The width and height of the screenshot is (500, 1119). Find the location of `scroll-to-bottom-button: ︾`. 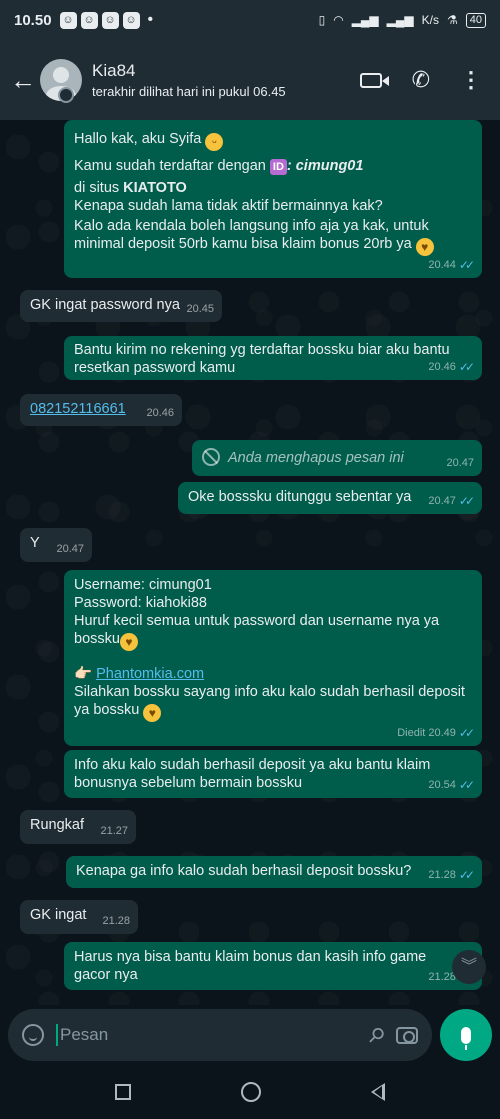

scroll-to-bottom-button: ︾ is located at coordinates (469, 967).